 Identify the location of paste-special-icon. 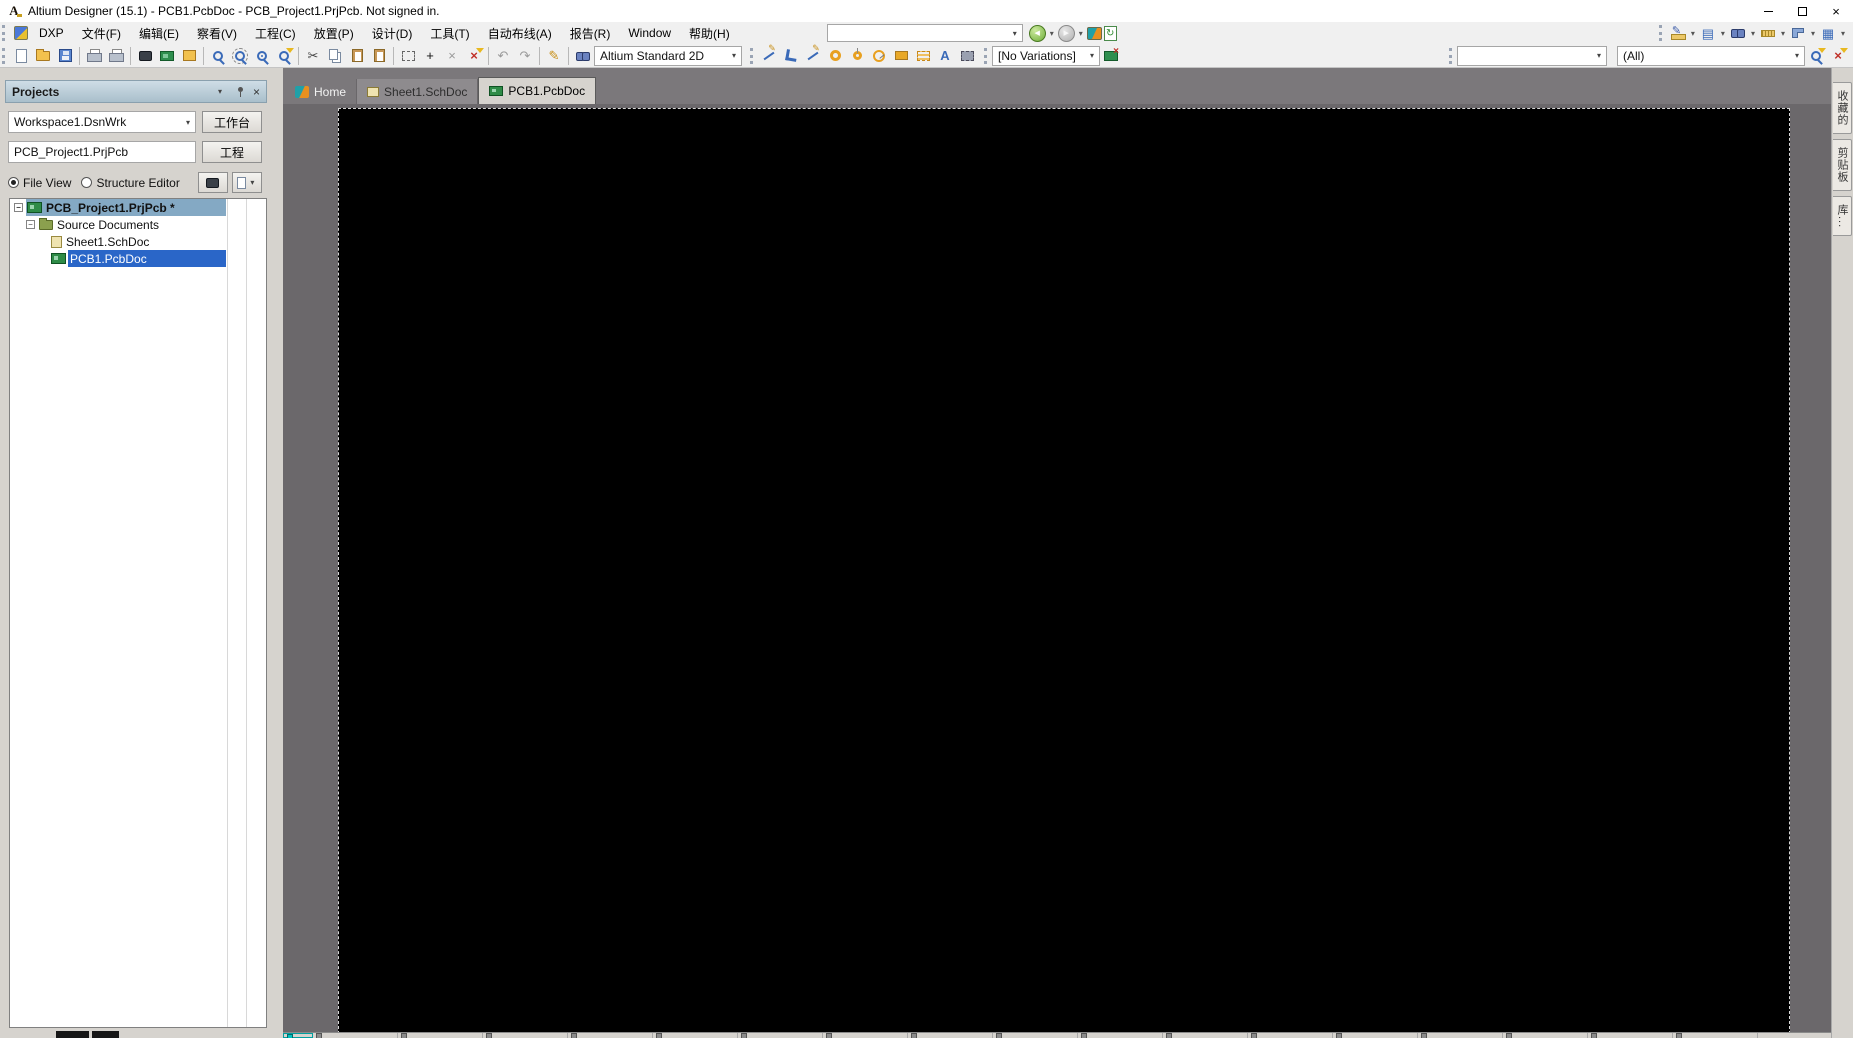
(379, 56).